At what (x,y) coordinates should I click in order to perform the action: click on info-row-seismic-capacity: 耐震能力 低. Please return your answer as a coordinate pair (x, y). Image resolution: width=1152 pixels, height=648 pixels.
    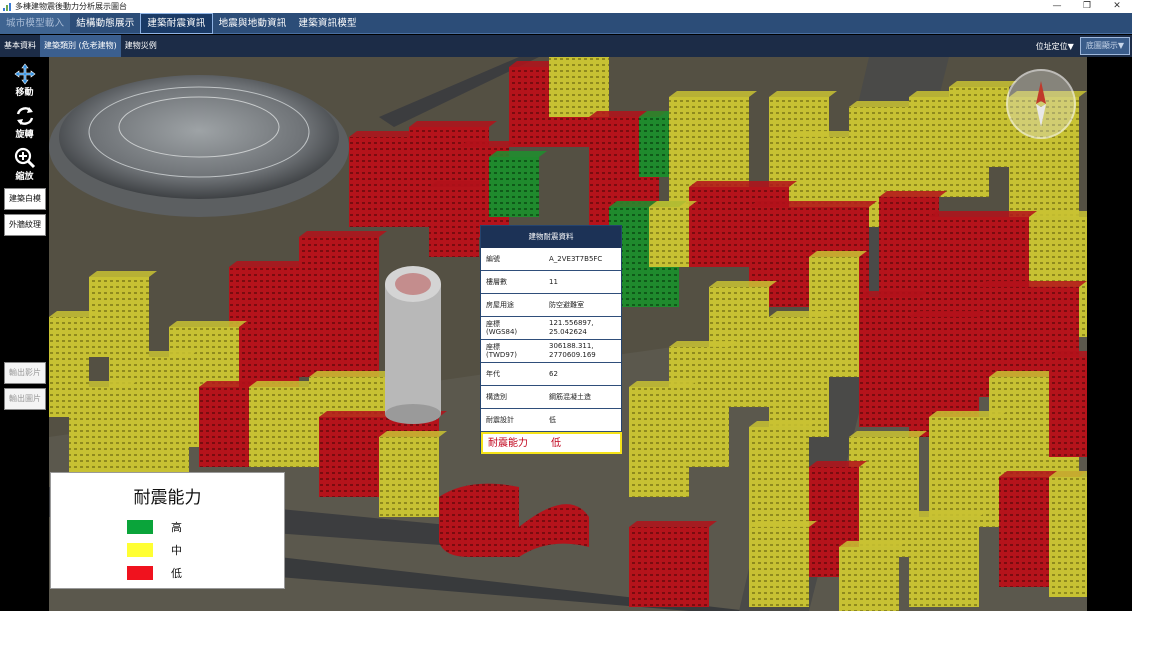
    Looking at the image, I should click on (551, 443).